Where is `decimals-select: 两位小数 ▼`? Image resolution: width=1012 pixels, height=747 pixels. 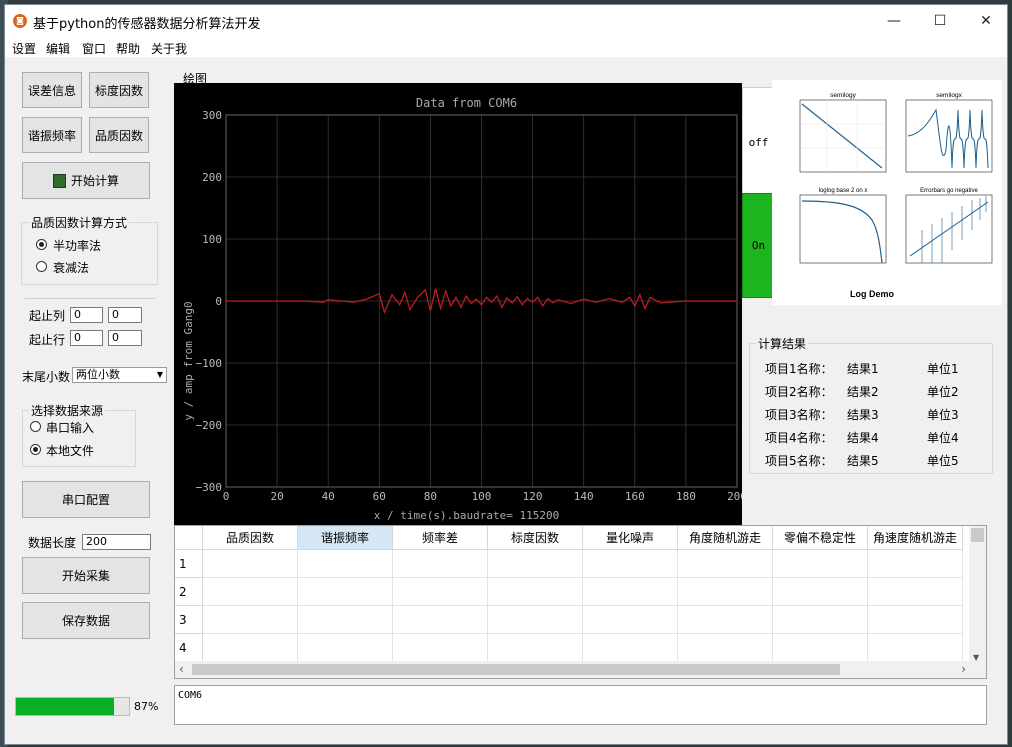
decimals-select: 两位小数 ▼ is located at coordinates (119, 375).